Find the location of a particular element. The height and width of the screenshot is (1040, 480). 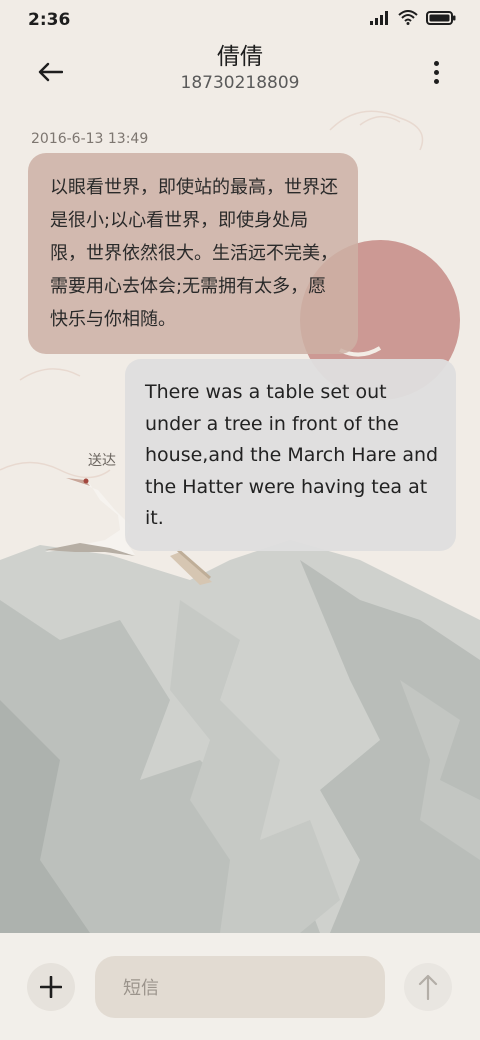

add-attachment-button is located at coordinates (51, 987).